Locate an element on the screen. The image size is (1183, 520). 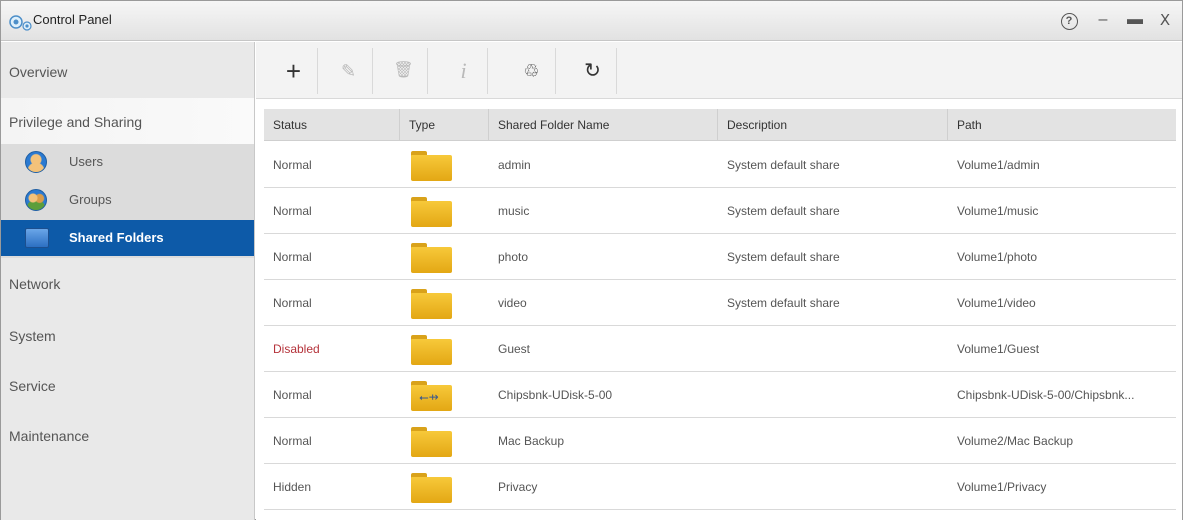
sidebar-item-label: Shared Folders is located at coordinates (116, 237).